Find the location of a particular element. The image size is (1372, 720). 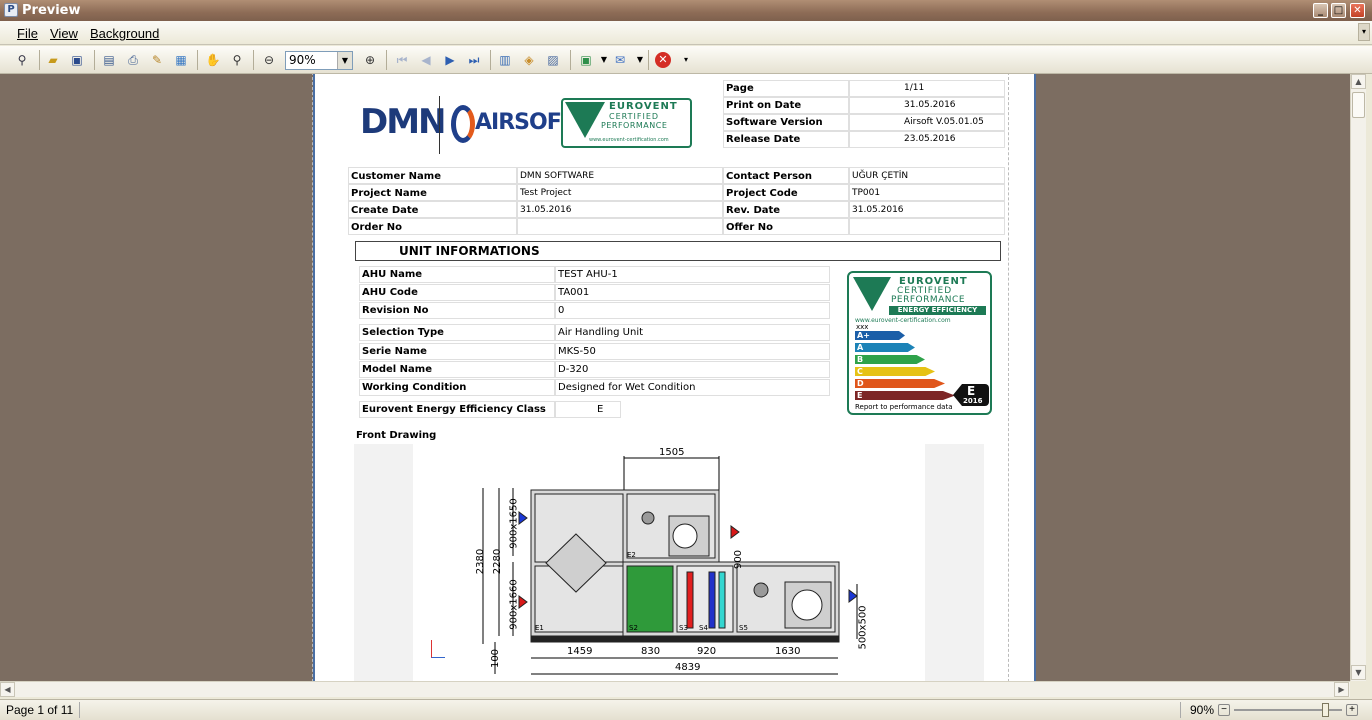

unit-value-cell: TEST AHU-1 is located at coordinates (692, 274).